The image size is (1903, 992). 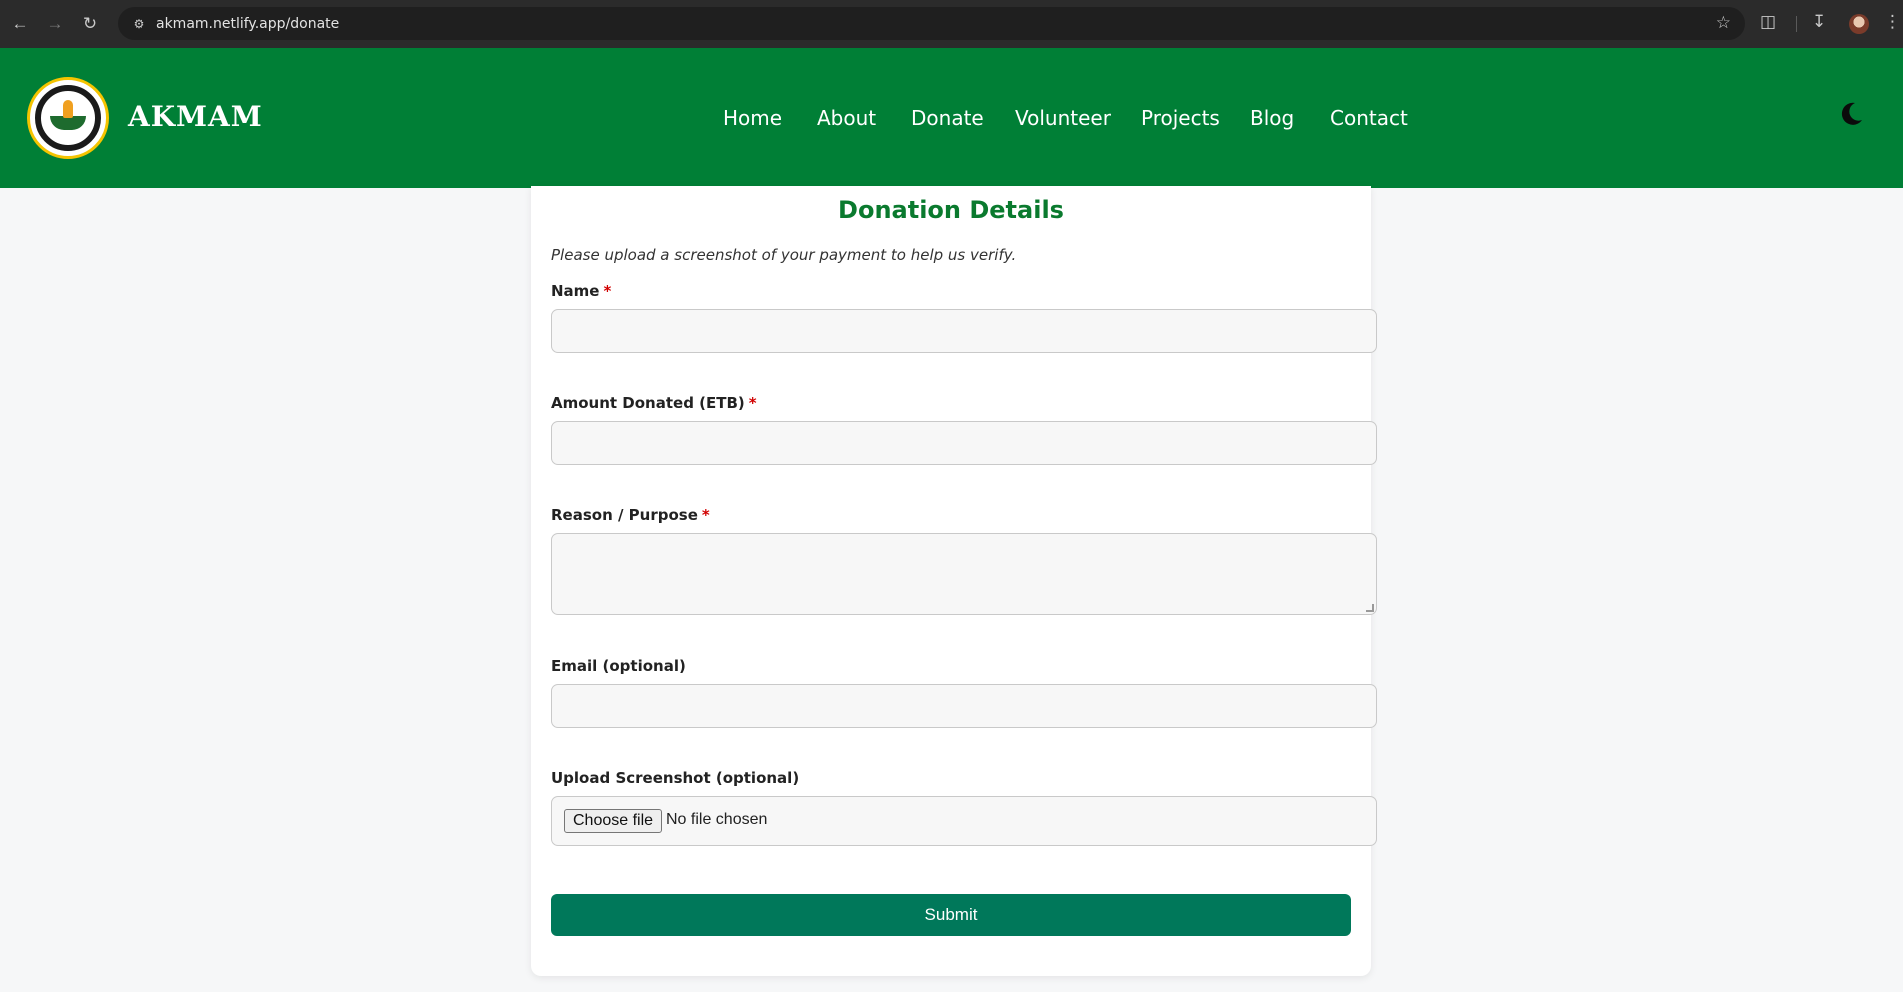 What do you see at coordinates (139, 24) in the screenshot?
I see `site-info-icon: ⚙` at bounding box center [139, 24].